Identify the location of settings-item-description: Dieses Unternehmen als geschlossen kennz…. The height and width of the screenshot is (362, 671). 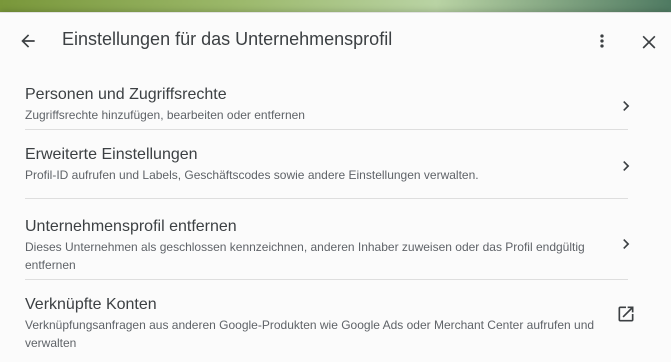
(317, 256).